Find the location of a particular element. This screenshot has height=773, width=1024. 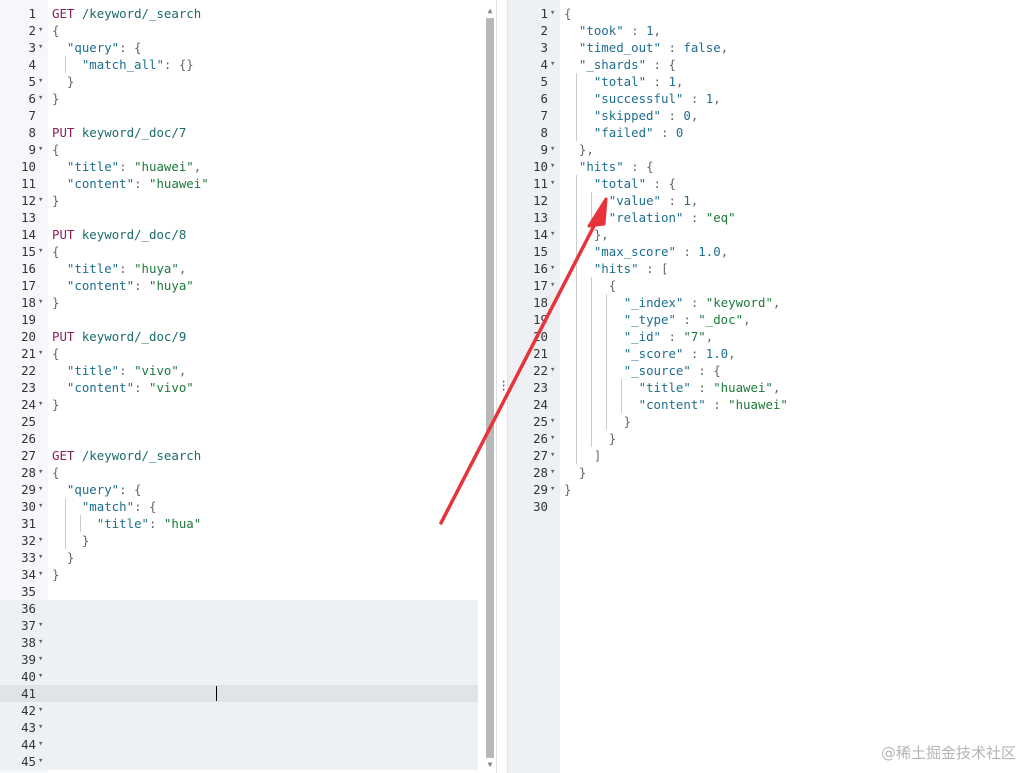

code-line: "value" : 1, is located at coordinates (631, 200).